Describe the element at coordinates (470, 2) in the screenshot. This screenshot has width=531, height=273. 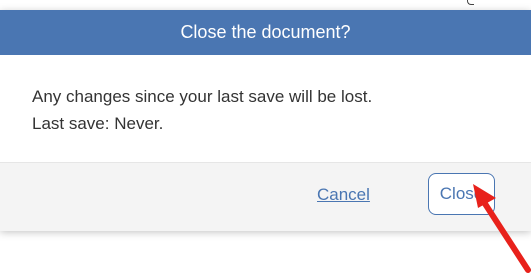
I see `cropped-shape` at that location.